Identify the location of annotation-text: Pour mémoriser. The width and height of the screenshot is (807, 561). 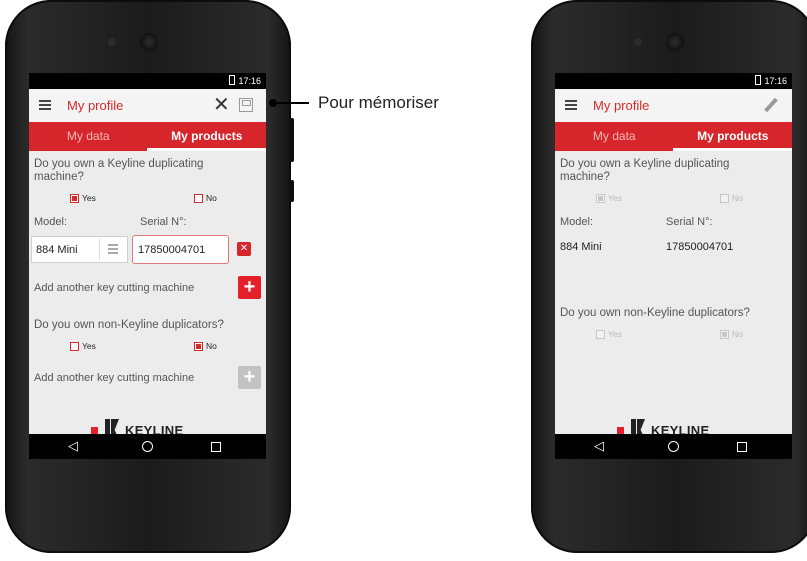
(378, 102).